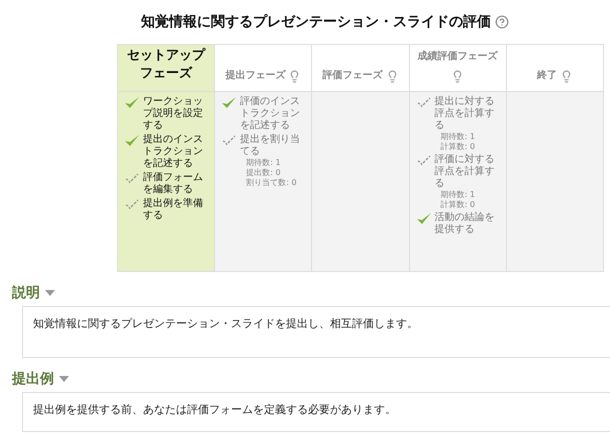 This screenshot has width=610, height=440. I want to click on task-label: 評価フォームを編集する, so click(174, 184).